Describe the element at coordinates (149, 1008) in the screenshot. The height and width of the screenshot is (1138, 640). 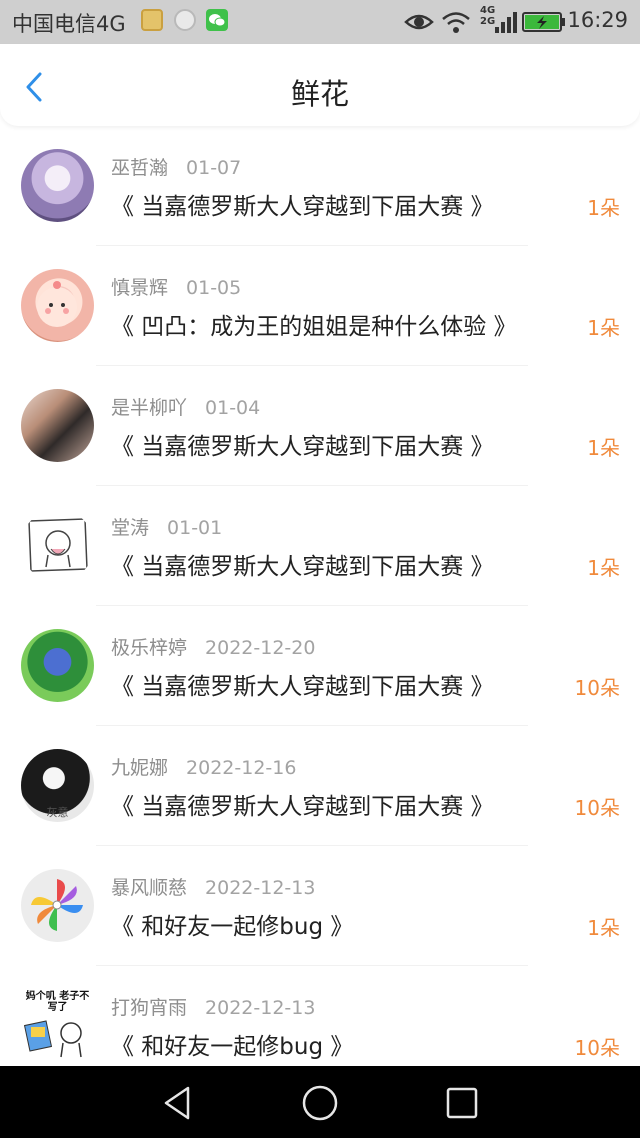
I see `user-name: 打狗宵雨` at that location.